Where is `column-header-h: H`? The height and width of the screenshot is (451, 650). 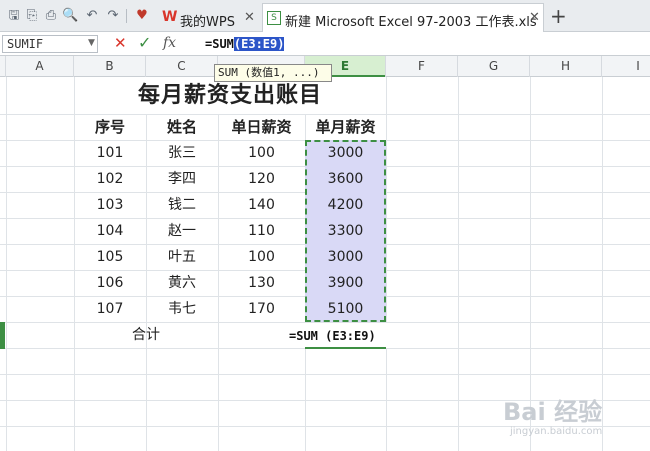
column-header-h: H is located at coordinates (566, 66).